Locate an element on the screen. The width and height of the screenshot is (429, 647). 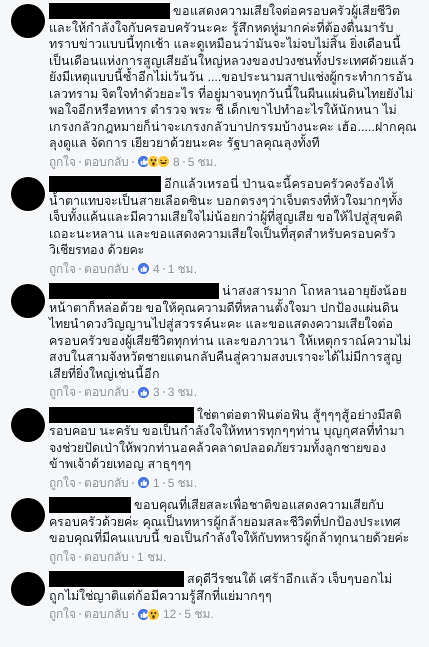
wow-reaction-icon is located at coordinates (153, 614).